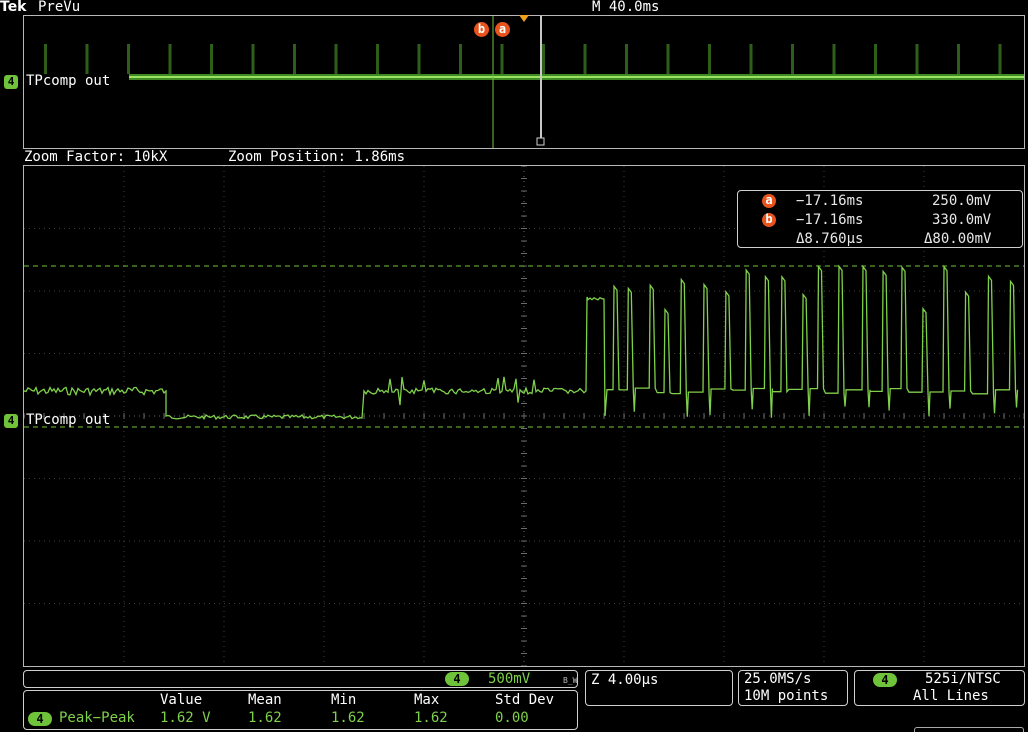 This screenshot has height=732, width=1028. Describe the element at coordinates (524, 18) in the screenshot. I see `trigger-position-marker` at that location.